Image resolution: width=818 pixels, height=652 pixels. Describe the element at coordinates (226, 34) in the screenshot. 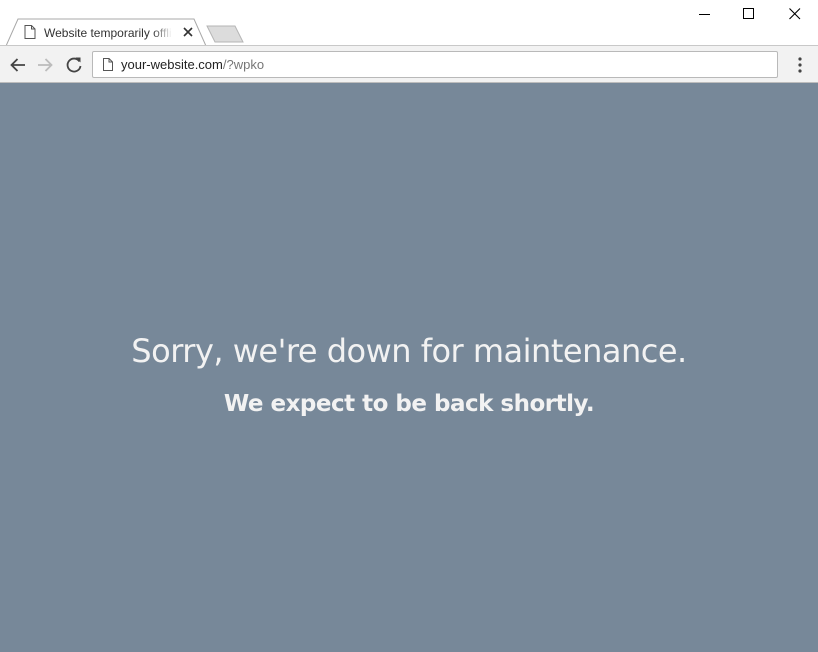

I see `new-tab-button` at that location.